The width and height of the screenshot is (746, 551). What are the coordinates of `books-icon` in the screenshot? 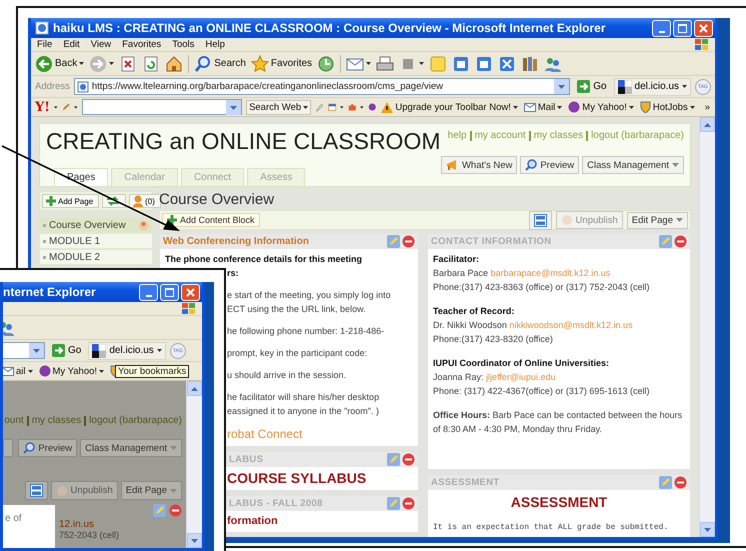 It's located at (530, 63).